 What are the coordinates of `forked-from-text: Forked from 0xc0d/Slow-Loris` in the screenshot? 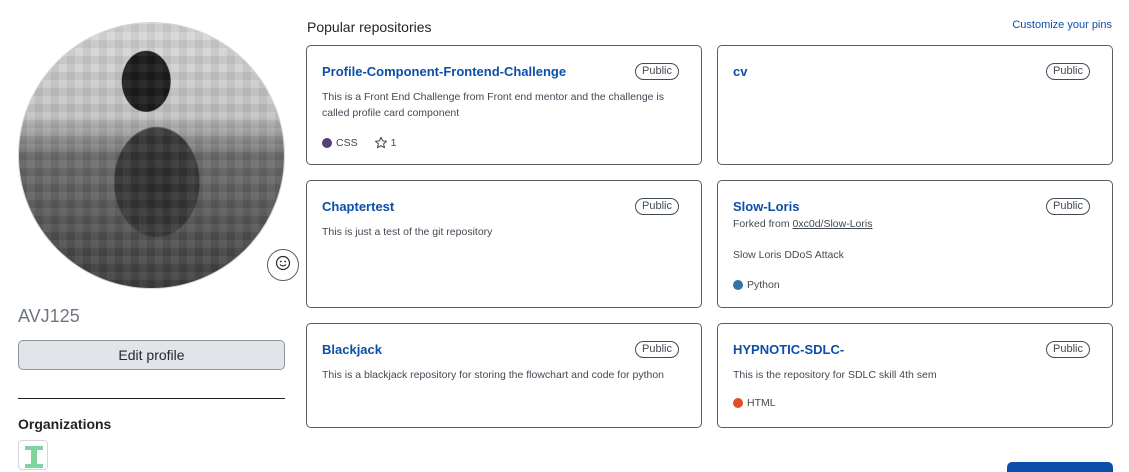 It's located at (802, 224).